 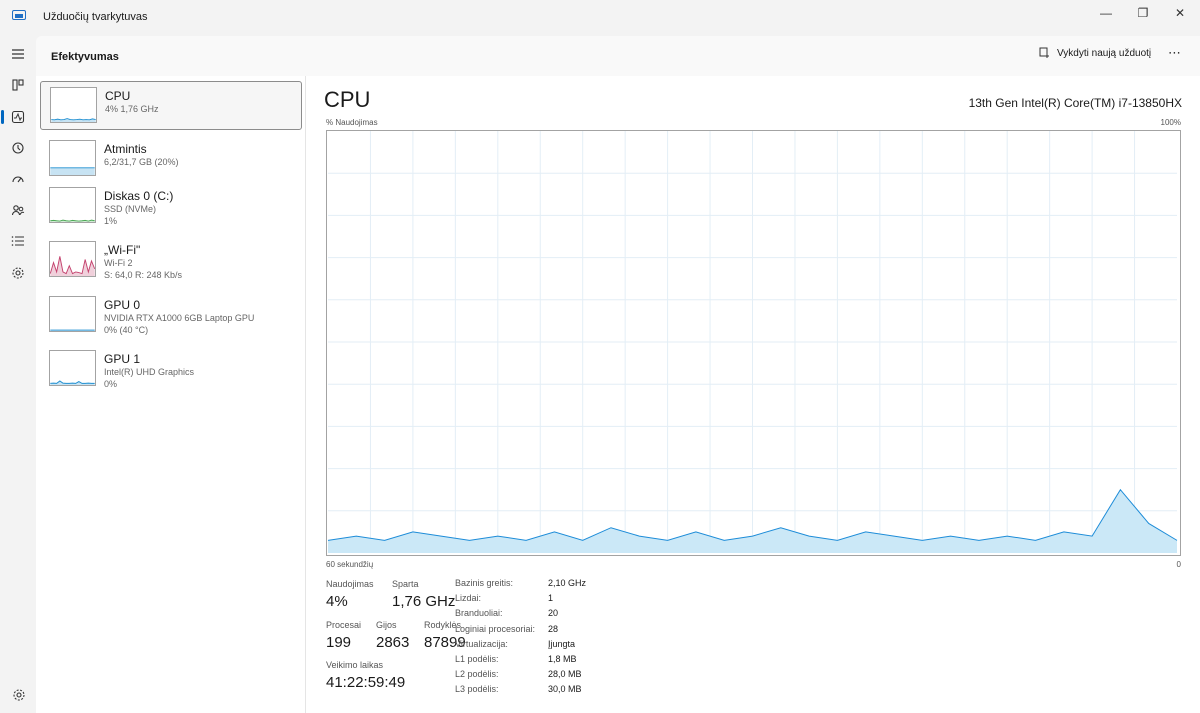 What do you see at coordinates (481, 643) in the screenshot?
I see `spec-label: Virtualizacija:` at bounding box center [481, 643].